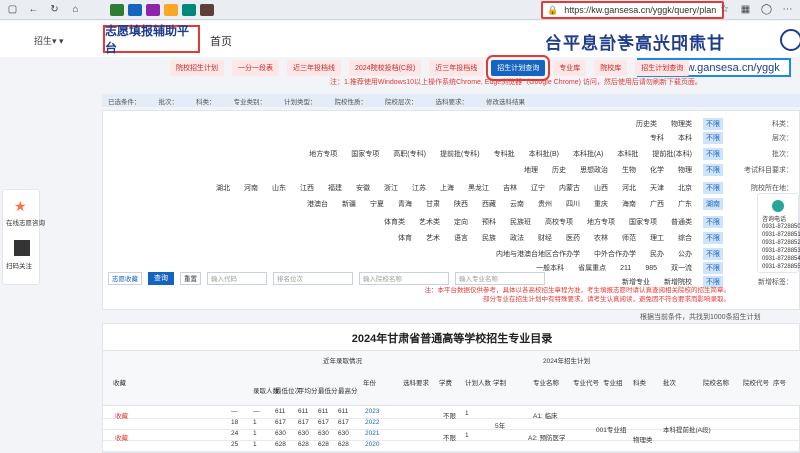  I want to click on filter-option: 本科批(A), so click(588, 154).